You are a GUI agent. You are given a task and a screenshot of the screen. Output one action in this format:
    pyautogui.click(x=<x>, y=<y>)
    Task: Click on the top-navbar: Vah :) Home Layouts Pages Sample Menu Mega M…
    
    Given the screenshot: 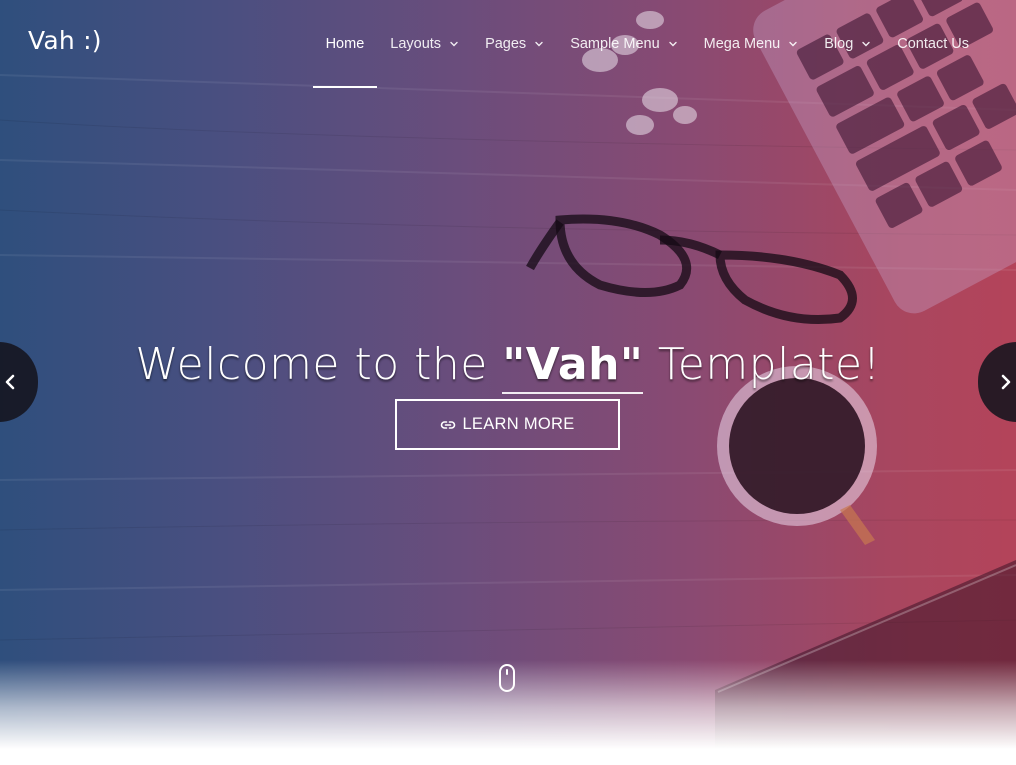 What is the action you would take?
    pyautogui.click(x=508, y=44)
    